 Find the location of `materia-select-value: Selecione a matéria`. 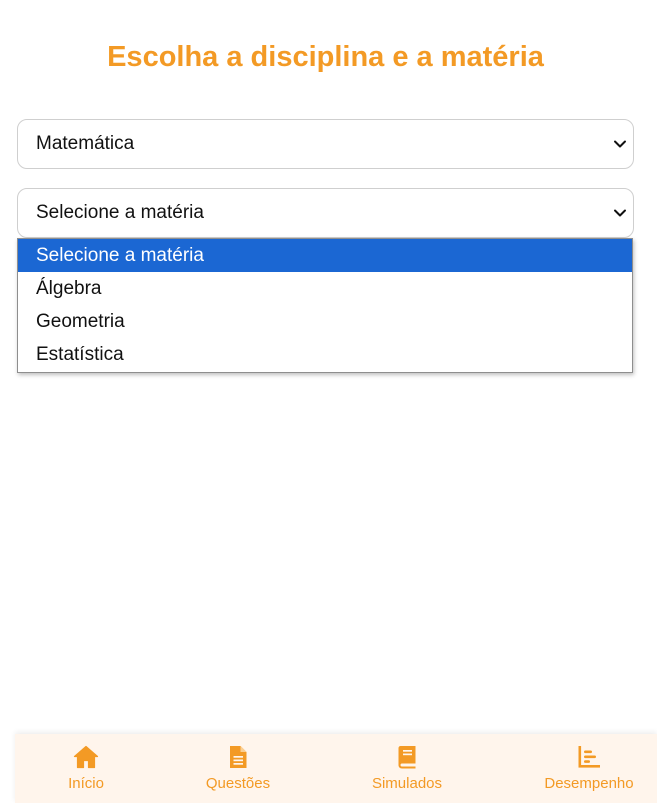

materia-select-value: Selecione a matéria is located at coordinates (120, 212).